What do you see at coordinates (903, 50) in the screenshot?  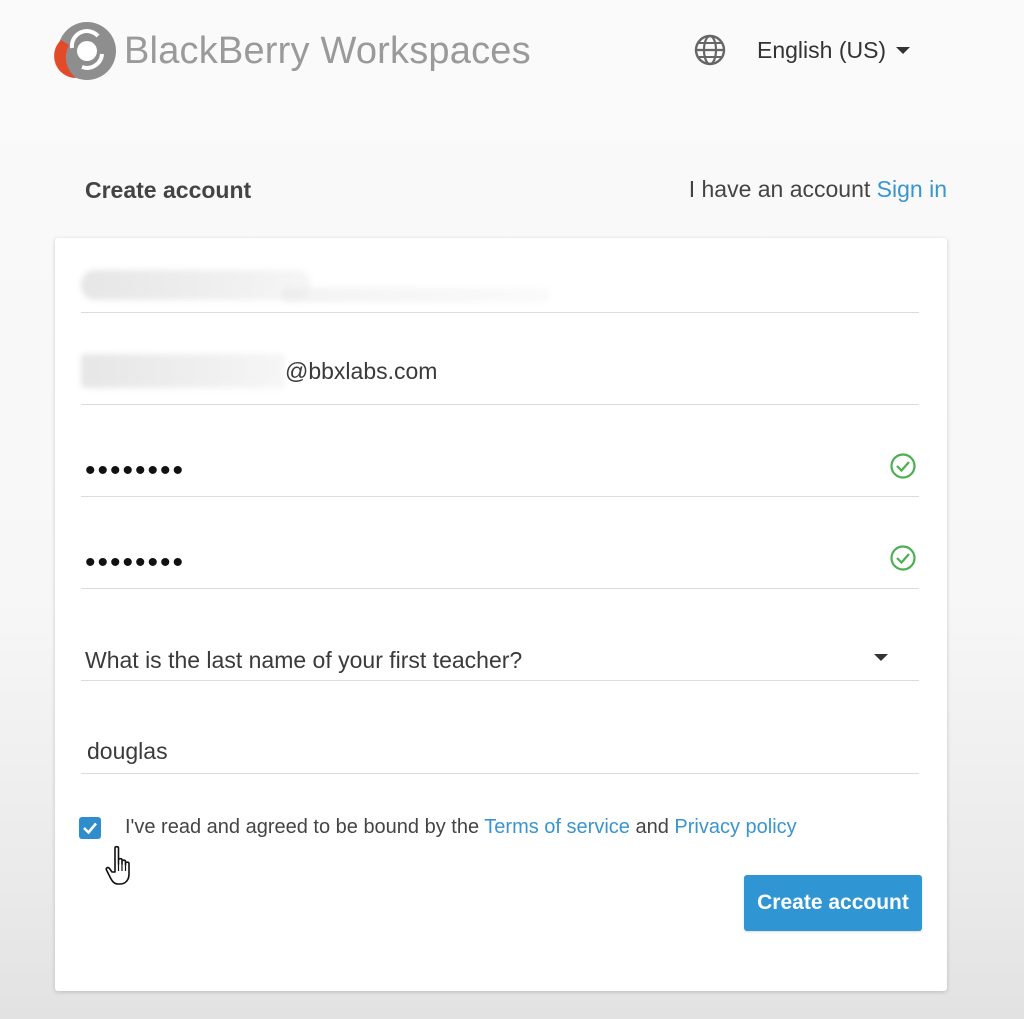 I see `caret-down-icon` at bounding box center [903, 50].